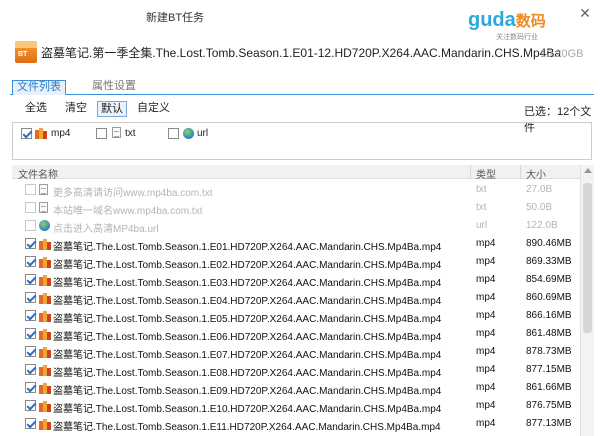  Describe the element at coordinates (530, 21) in the screenshot. I see `logo-brand-cn: 数码` at that location.